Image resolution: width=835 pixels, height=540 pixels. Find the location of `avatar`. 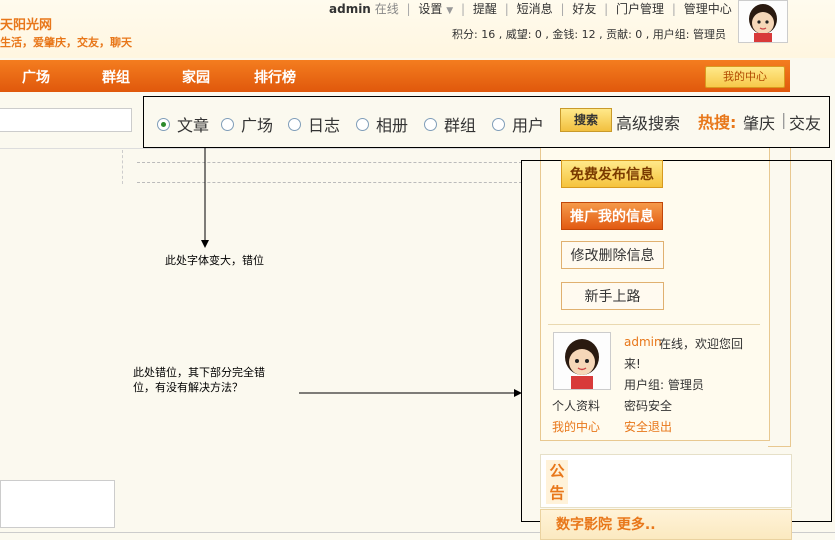

avatar is located at coordinates (582, 361).